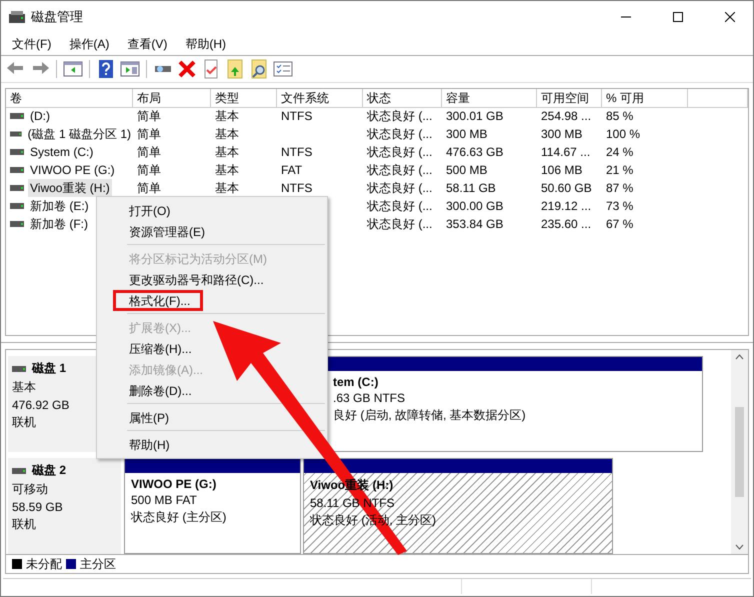 Image resolution: width=754 pixels, height=597 pixels. What do you see at coordinates (475, 152) in the screenshot?
I see `table-cell-text: 476.63 GB` at bounding box center [475, 152].